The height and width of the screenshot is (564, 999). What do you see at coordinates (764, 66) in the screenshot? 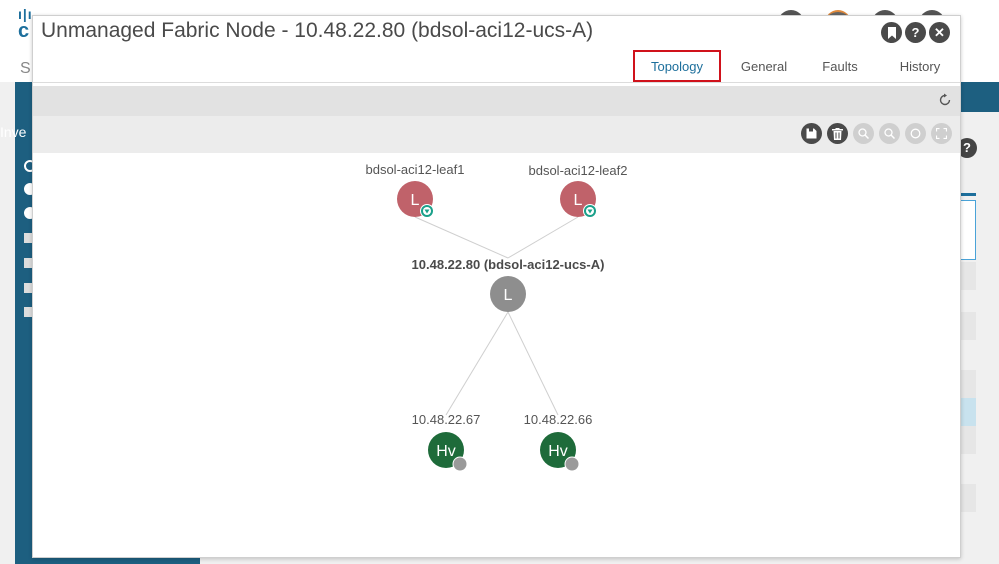
I see `tab-general: General` at bounding box center [764, 66].